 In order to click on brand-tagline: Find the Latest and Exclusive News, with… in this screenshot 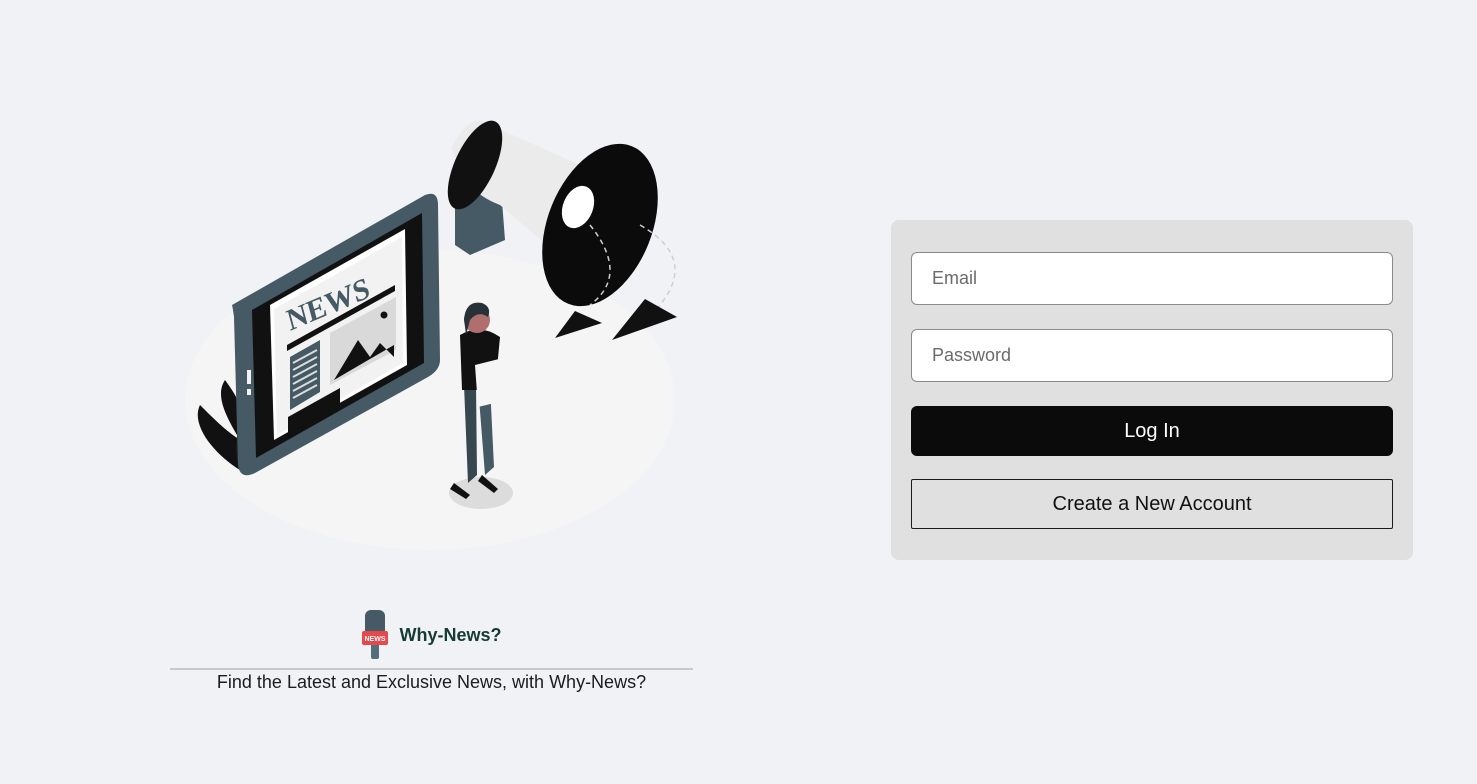, I will do `click(431, 682)`.